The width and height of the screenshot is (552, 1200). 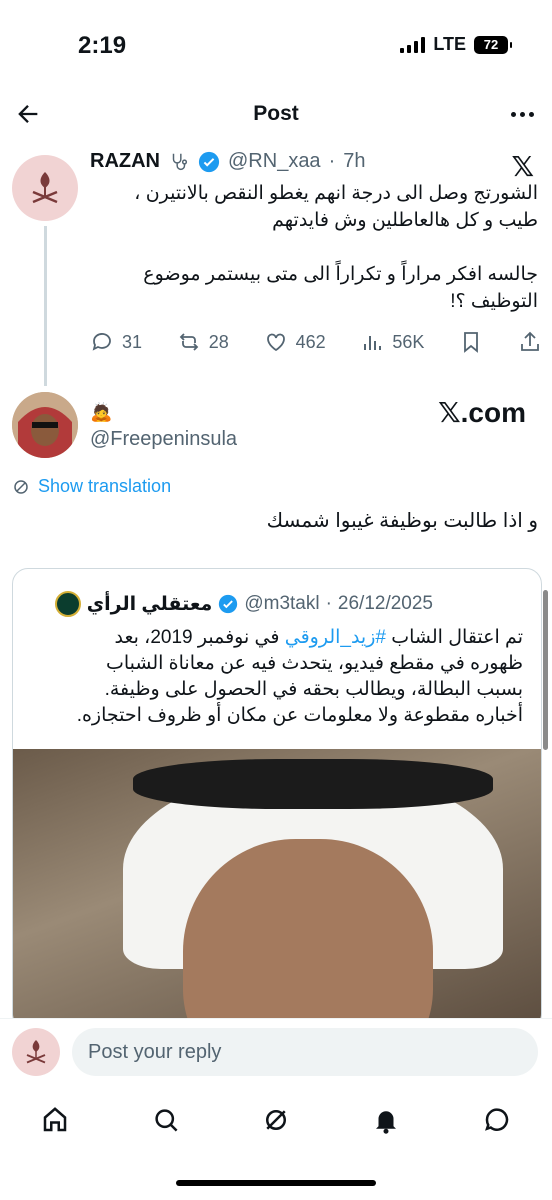 What do you see at coordinates (164, 439) in the screenshot?
I see `embedded-handle: @Freepeninsula` at bounding box center [164, 439].